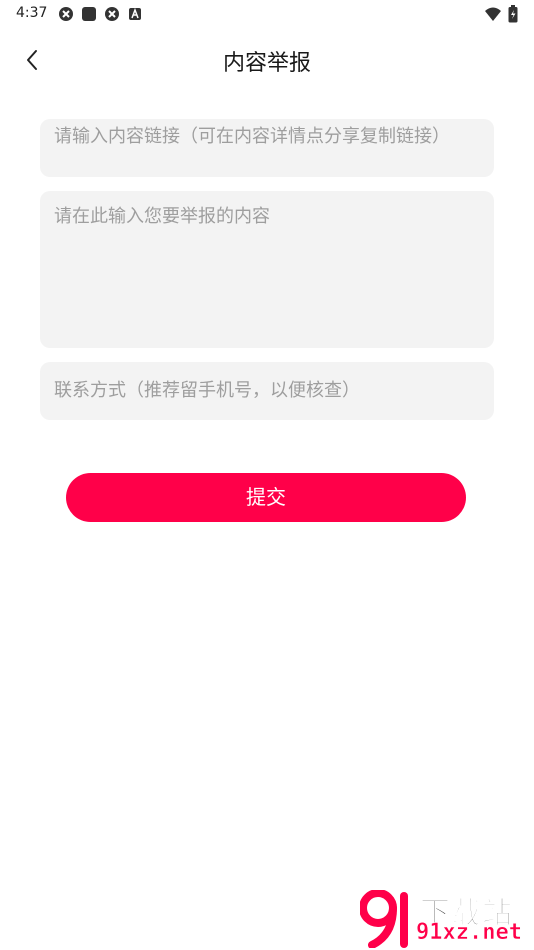 The height and width of the screenshot is (950, 534). What do you see at coordinates (493, 14) in the screenshot?
I see `wifi-icon` at bounding box center [493, 14].